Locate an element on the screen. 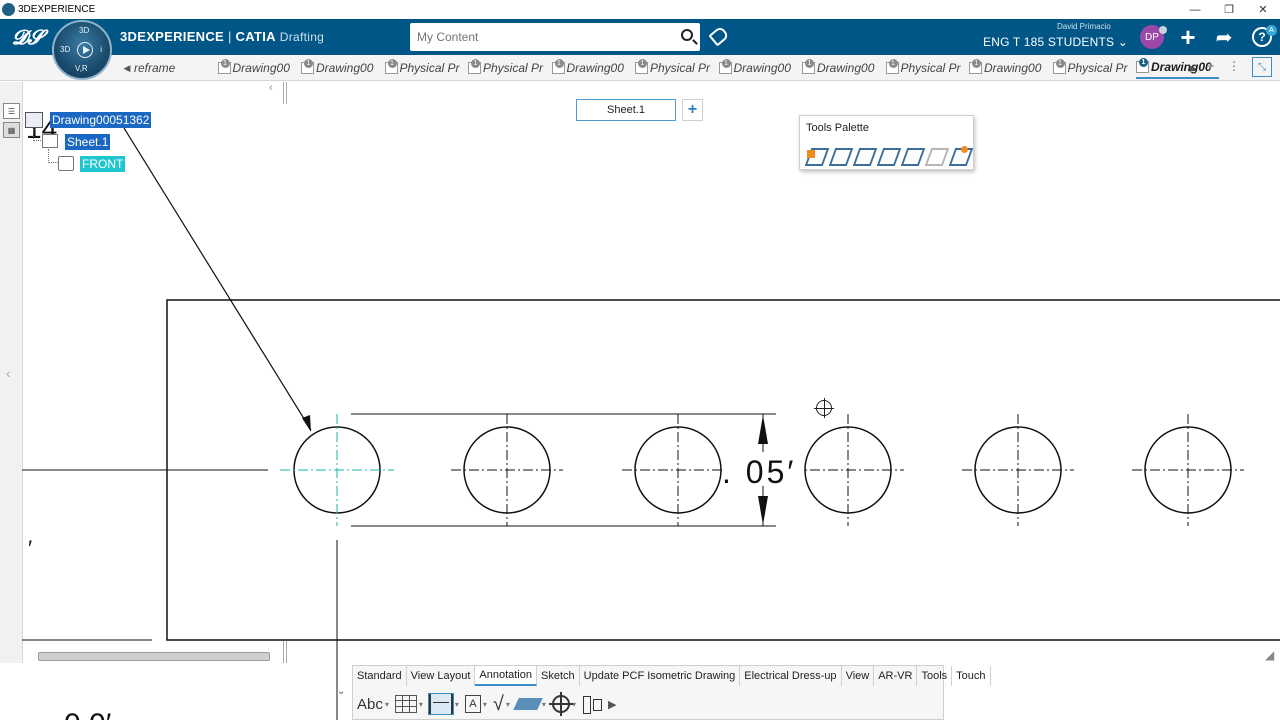 This screenshot has width=1280, height=720. search-box is located at coordinates (555, 37).